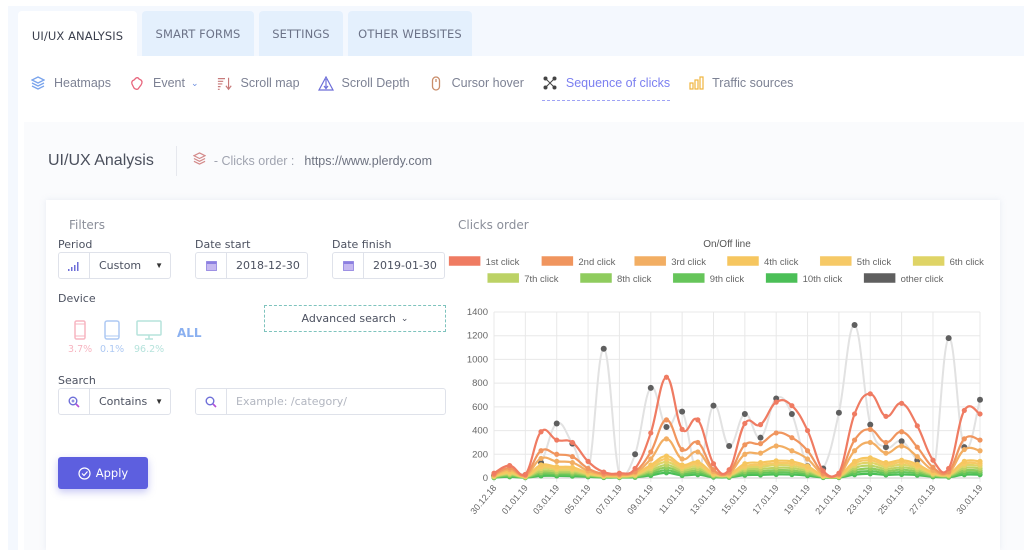 The width and height of the screenshot is (1024, 550). Describe the element at coordinates (355, 318) in the screenshot. I see `advanced-search-button: Advanced search ⌄` at that location.